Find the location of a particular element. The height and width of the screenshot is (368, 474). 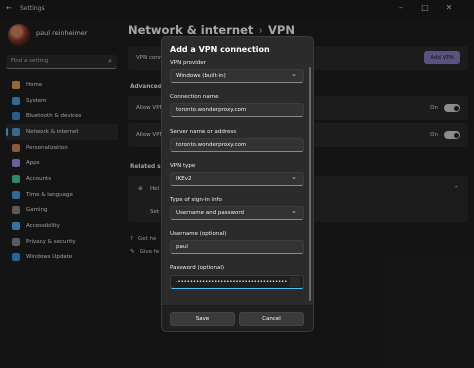

vpn-type-label: VPN type is located at coordinates (183, 166).